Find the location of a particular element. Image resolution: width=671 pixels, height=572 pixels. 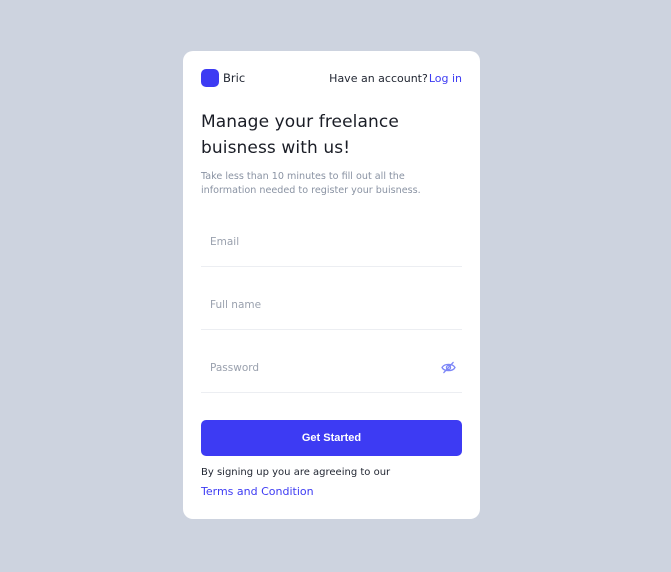

password-input is located at coordinates (331, 368).